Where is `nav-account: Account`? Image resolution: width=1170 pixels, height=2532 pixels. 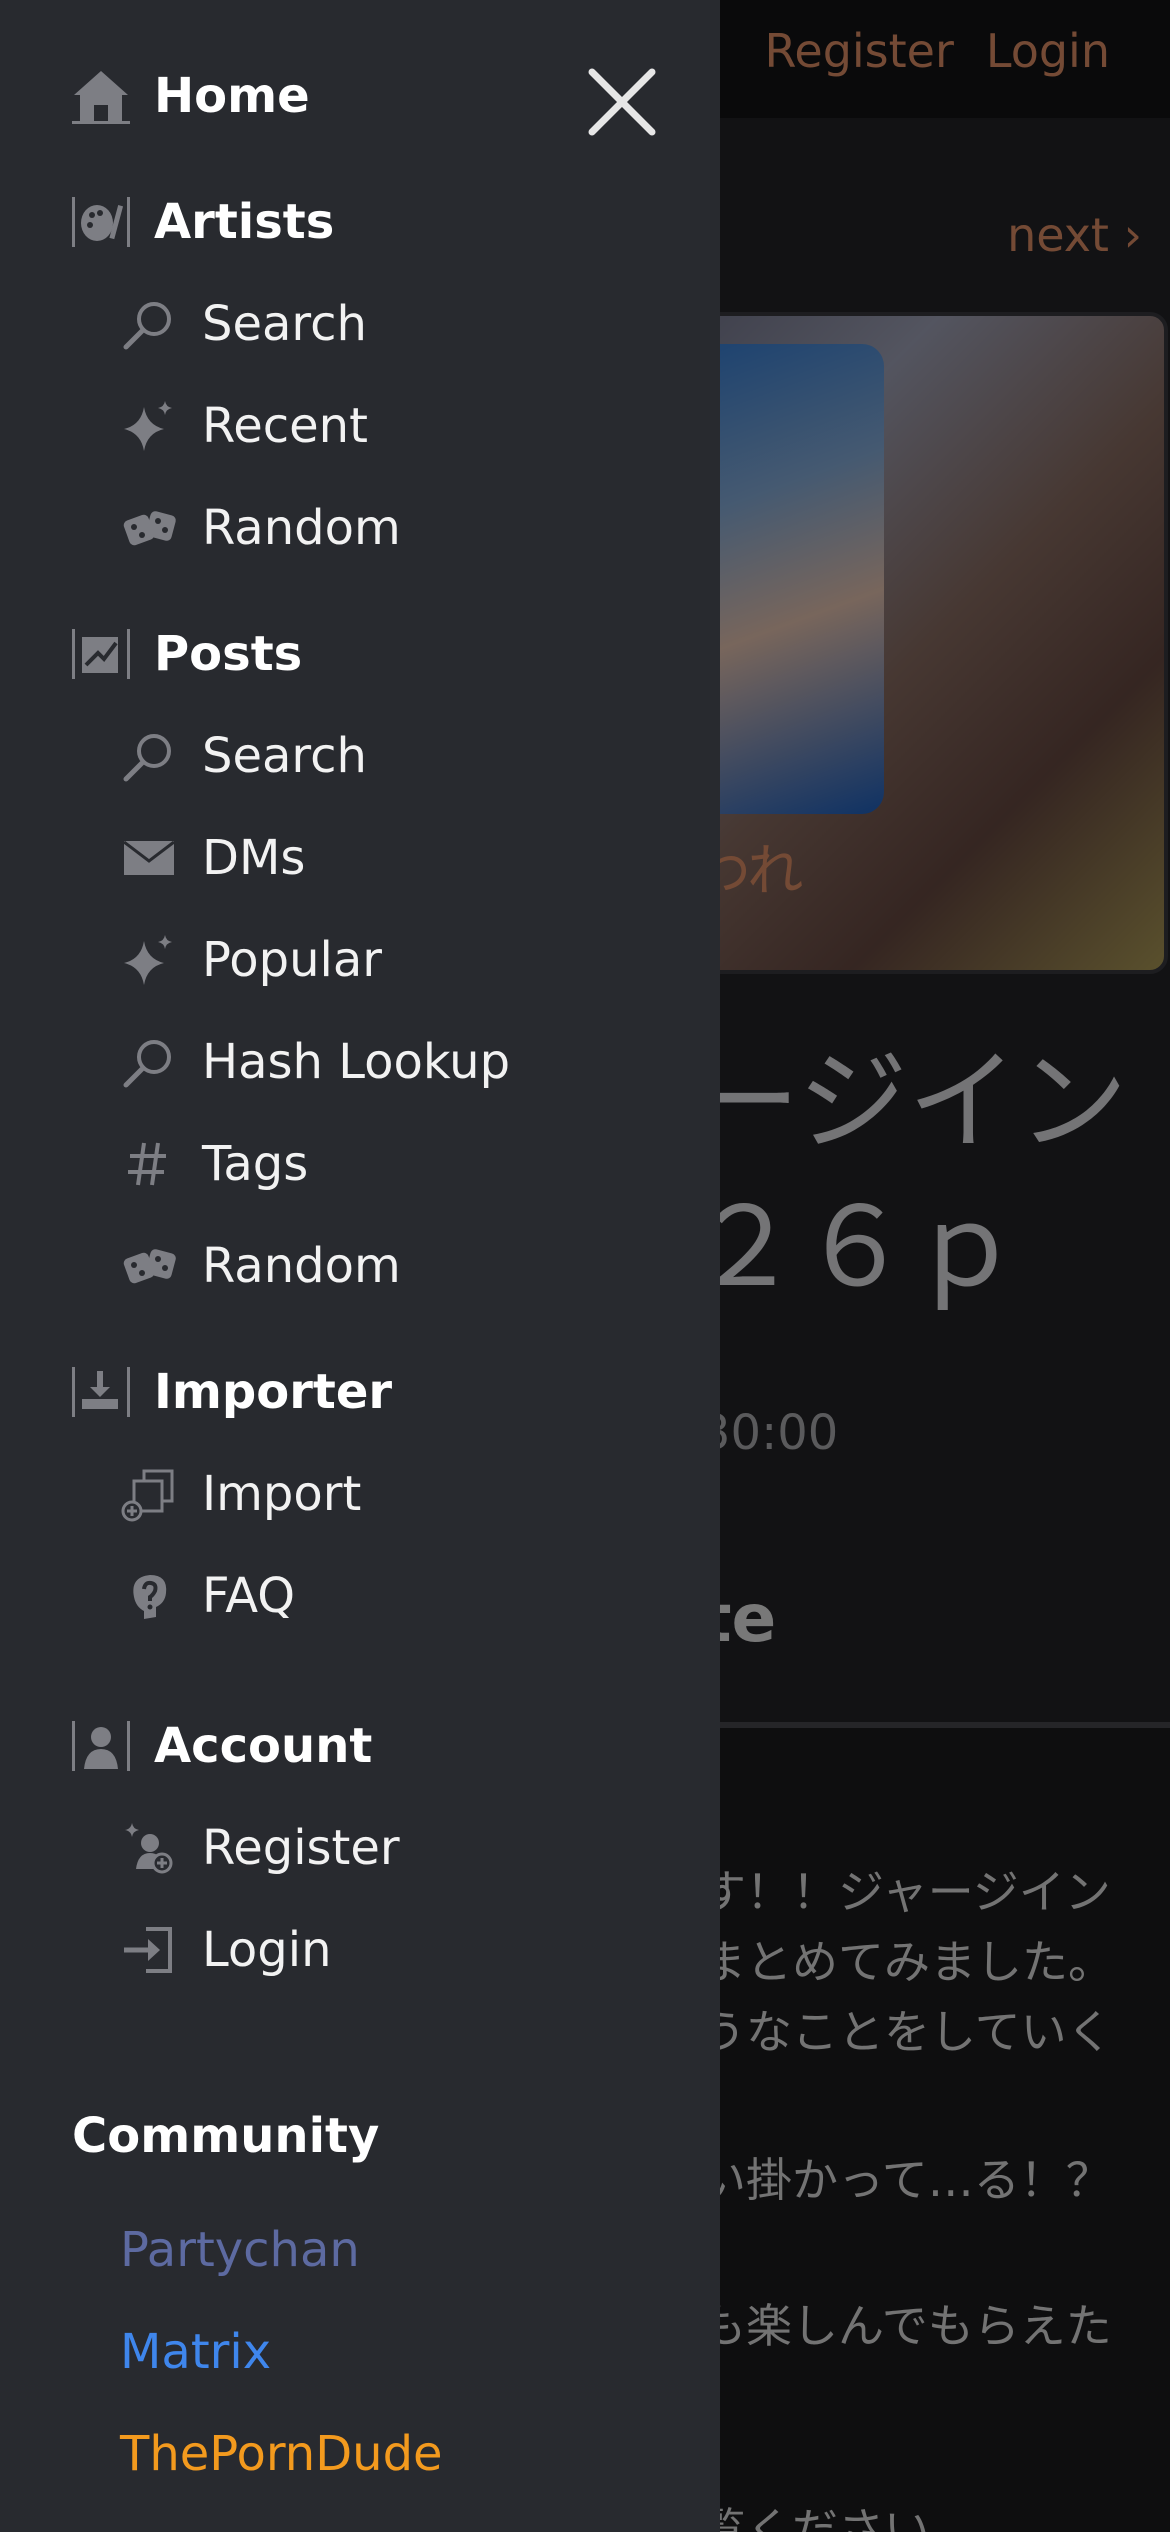
nav-account: Account is located at coordinates (221, 1746).